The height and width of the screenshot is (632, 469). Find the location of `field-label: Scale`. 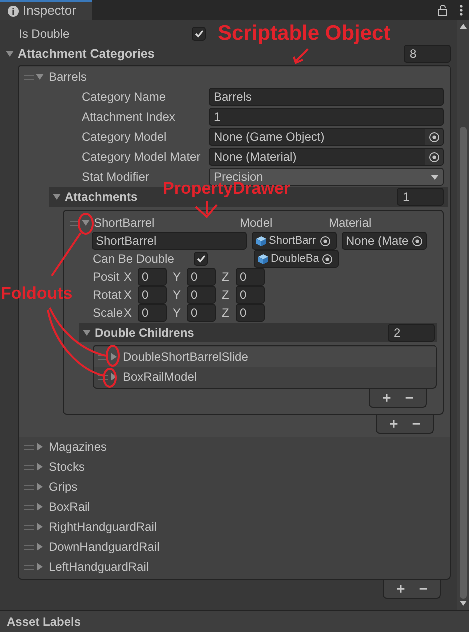

field-label: Scale is located at coordinates (108, 313).